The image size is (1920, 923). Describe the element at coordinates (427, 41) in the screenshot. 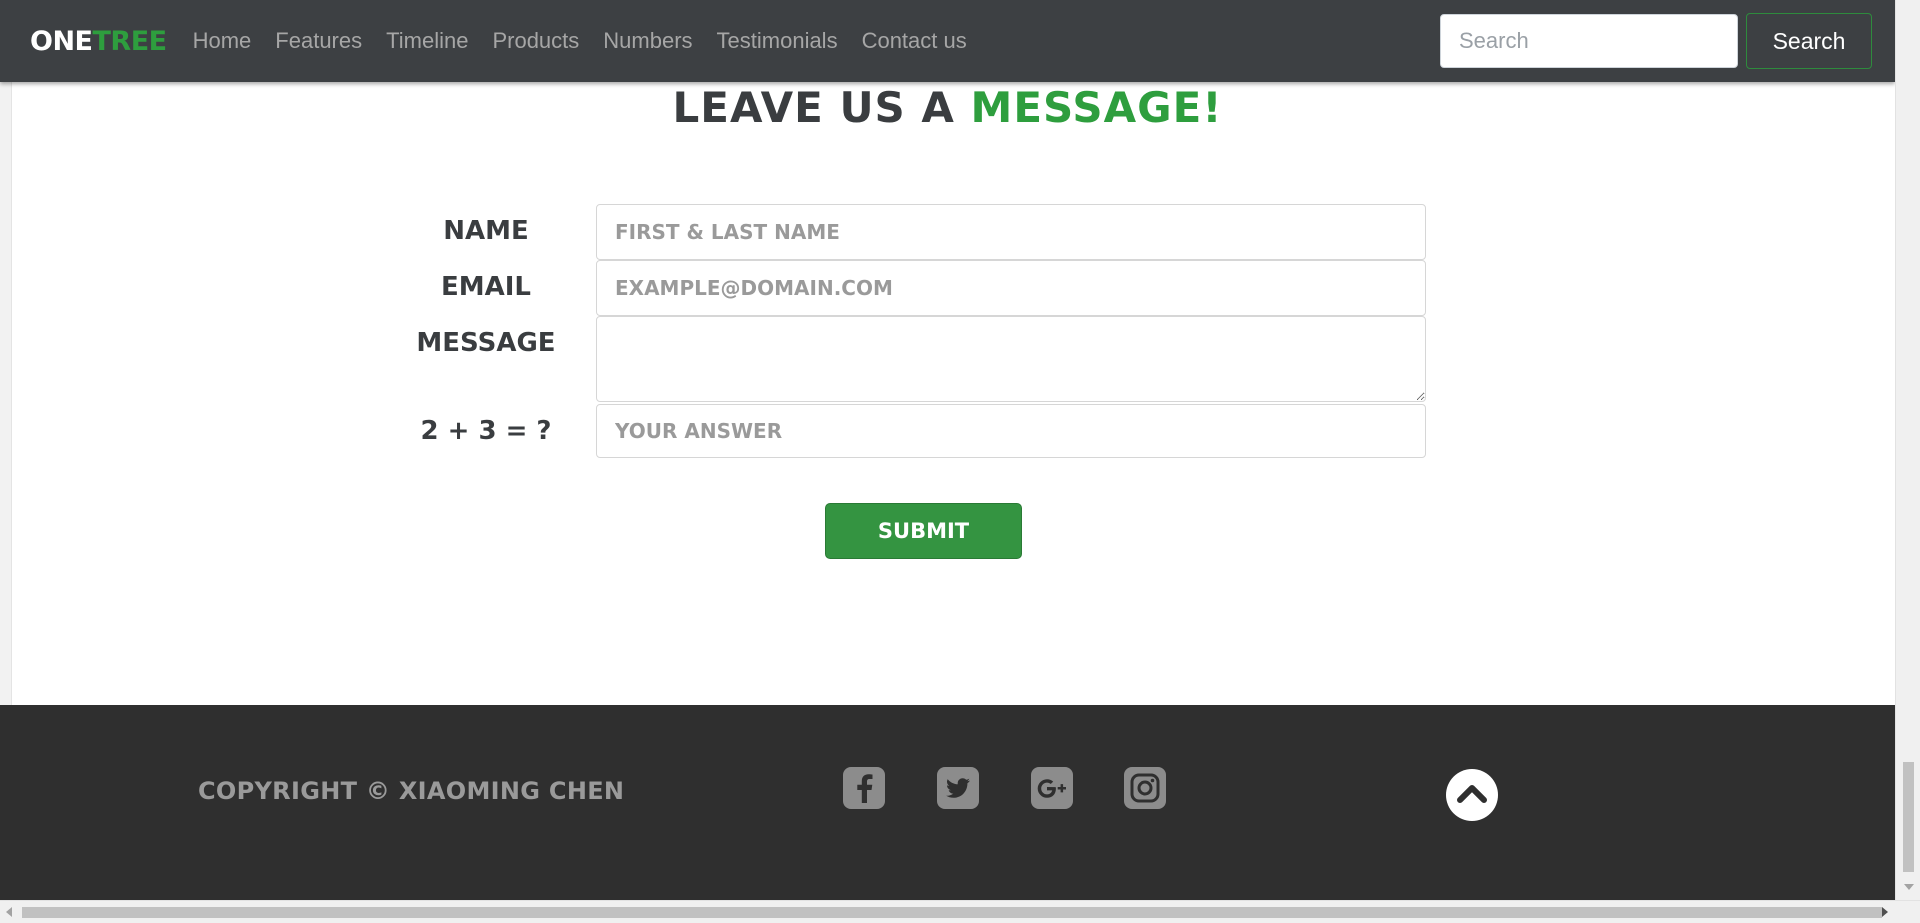

I see `nav-link-timeline: Timeline` at that location.